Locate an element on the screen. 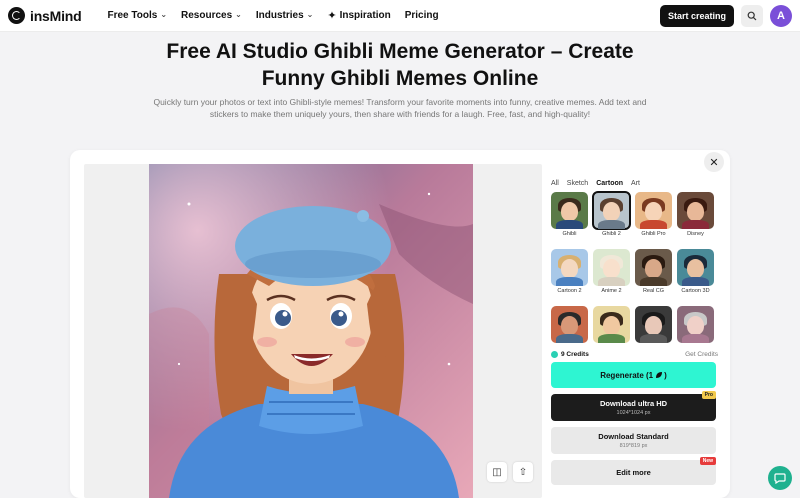 This screenshot has height=498, width=800. regenerate-button: Regenerate (1 ) is located at coordinates (633, 375).